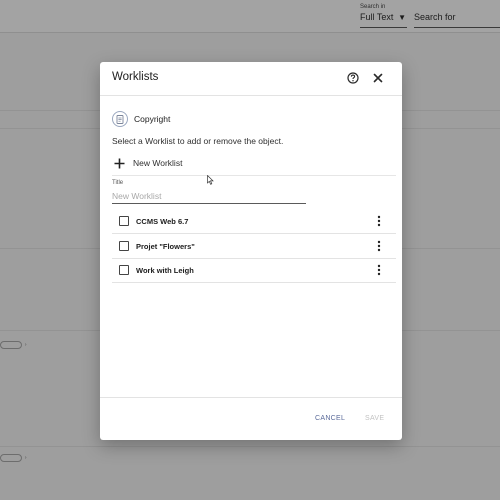  What do you see at coordinates (250, 16) in the screenshot?
I see `background-app-bar: Search in Full Text ▼ Search for` at bounding box center [250, 16].